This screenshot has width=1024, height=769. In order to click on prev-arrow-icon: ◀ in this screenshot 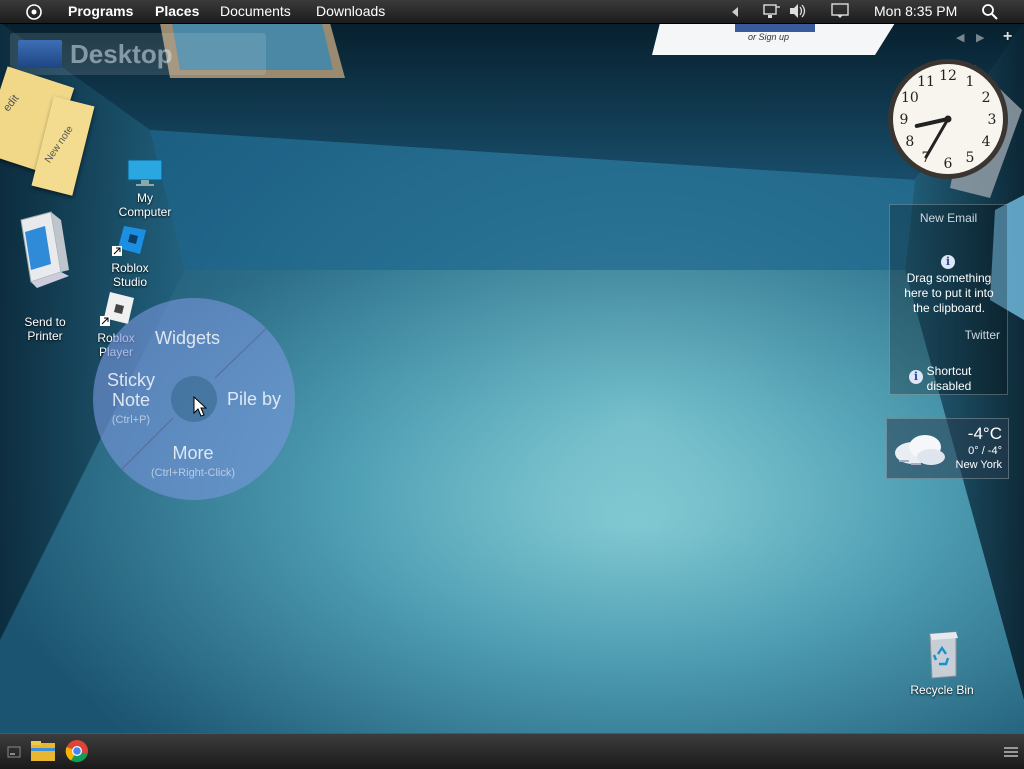, I will do `click(960, 37)`.